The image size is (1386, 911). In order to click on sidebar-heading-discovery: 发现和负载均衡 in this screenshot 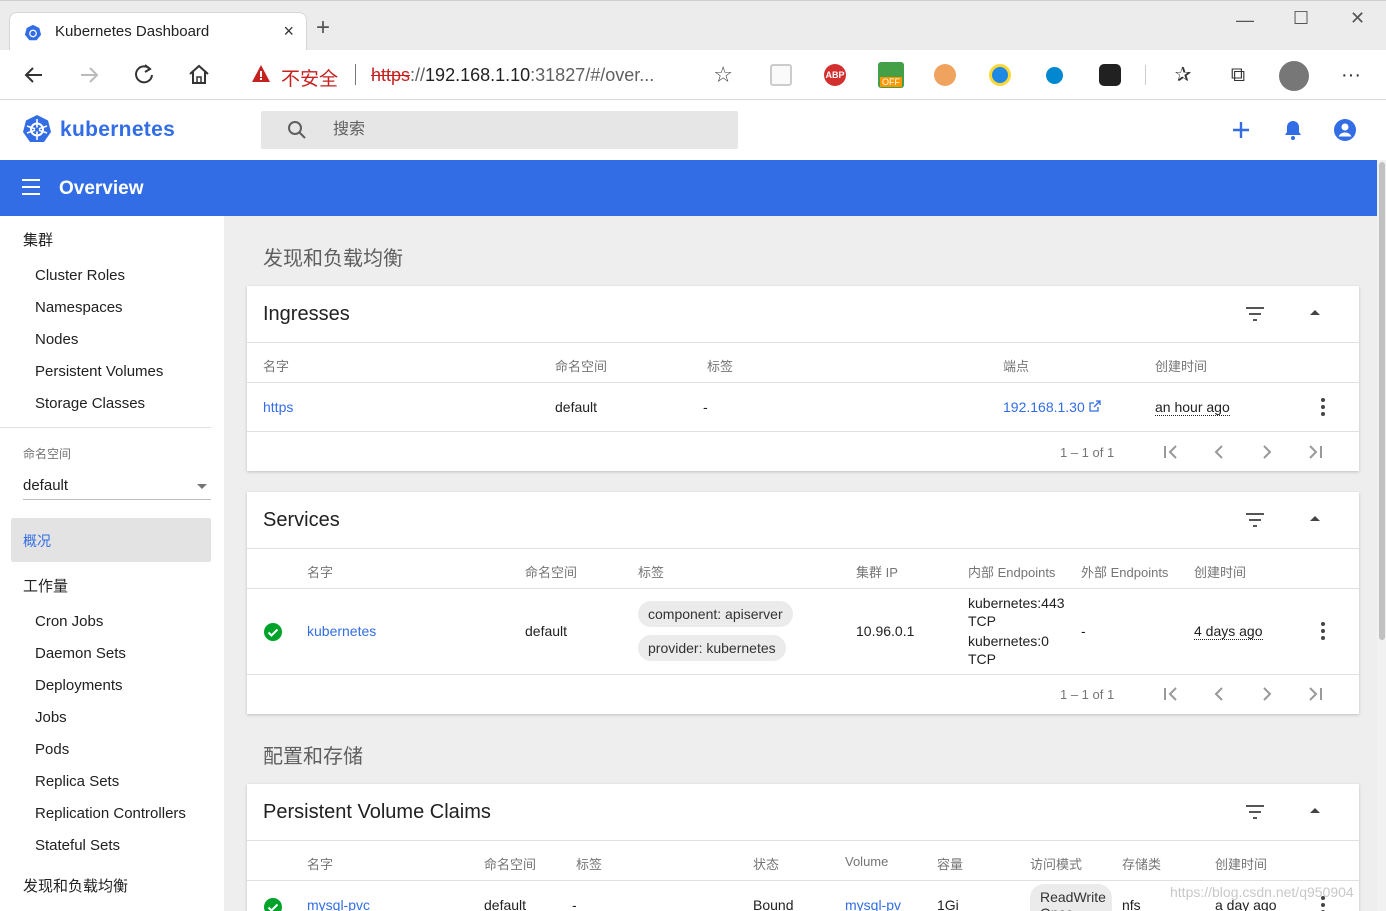, I will do `click(75, 885)`.